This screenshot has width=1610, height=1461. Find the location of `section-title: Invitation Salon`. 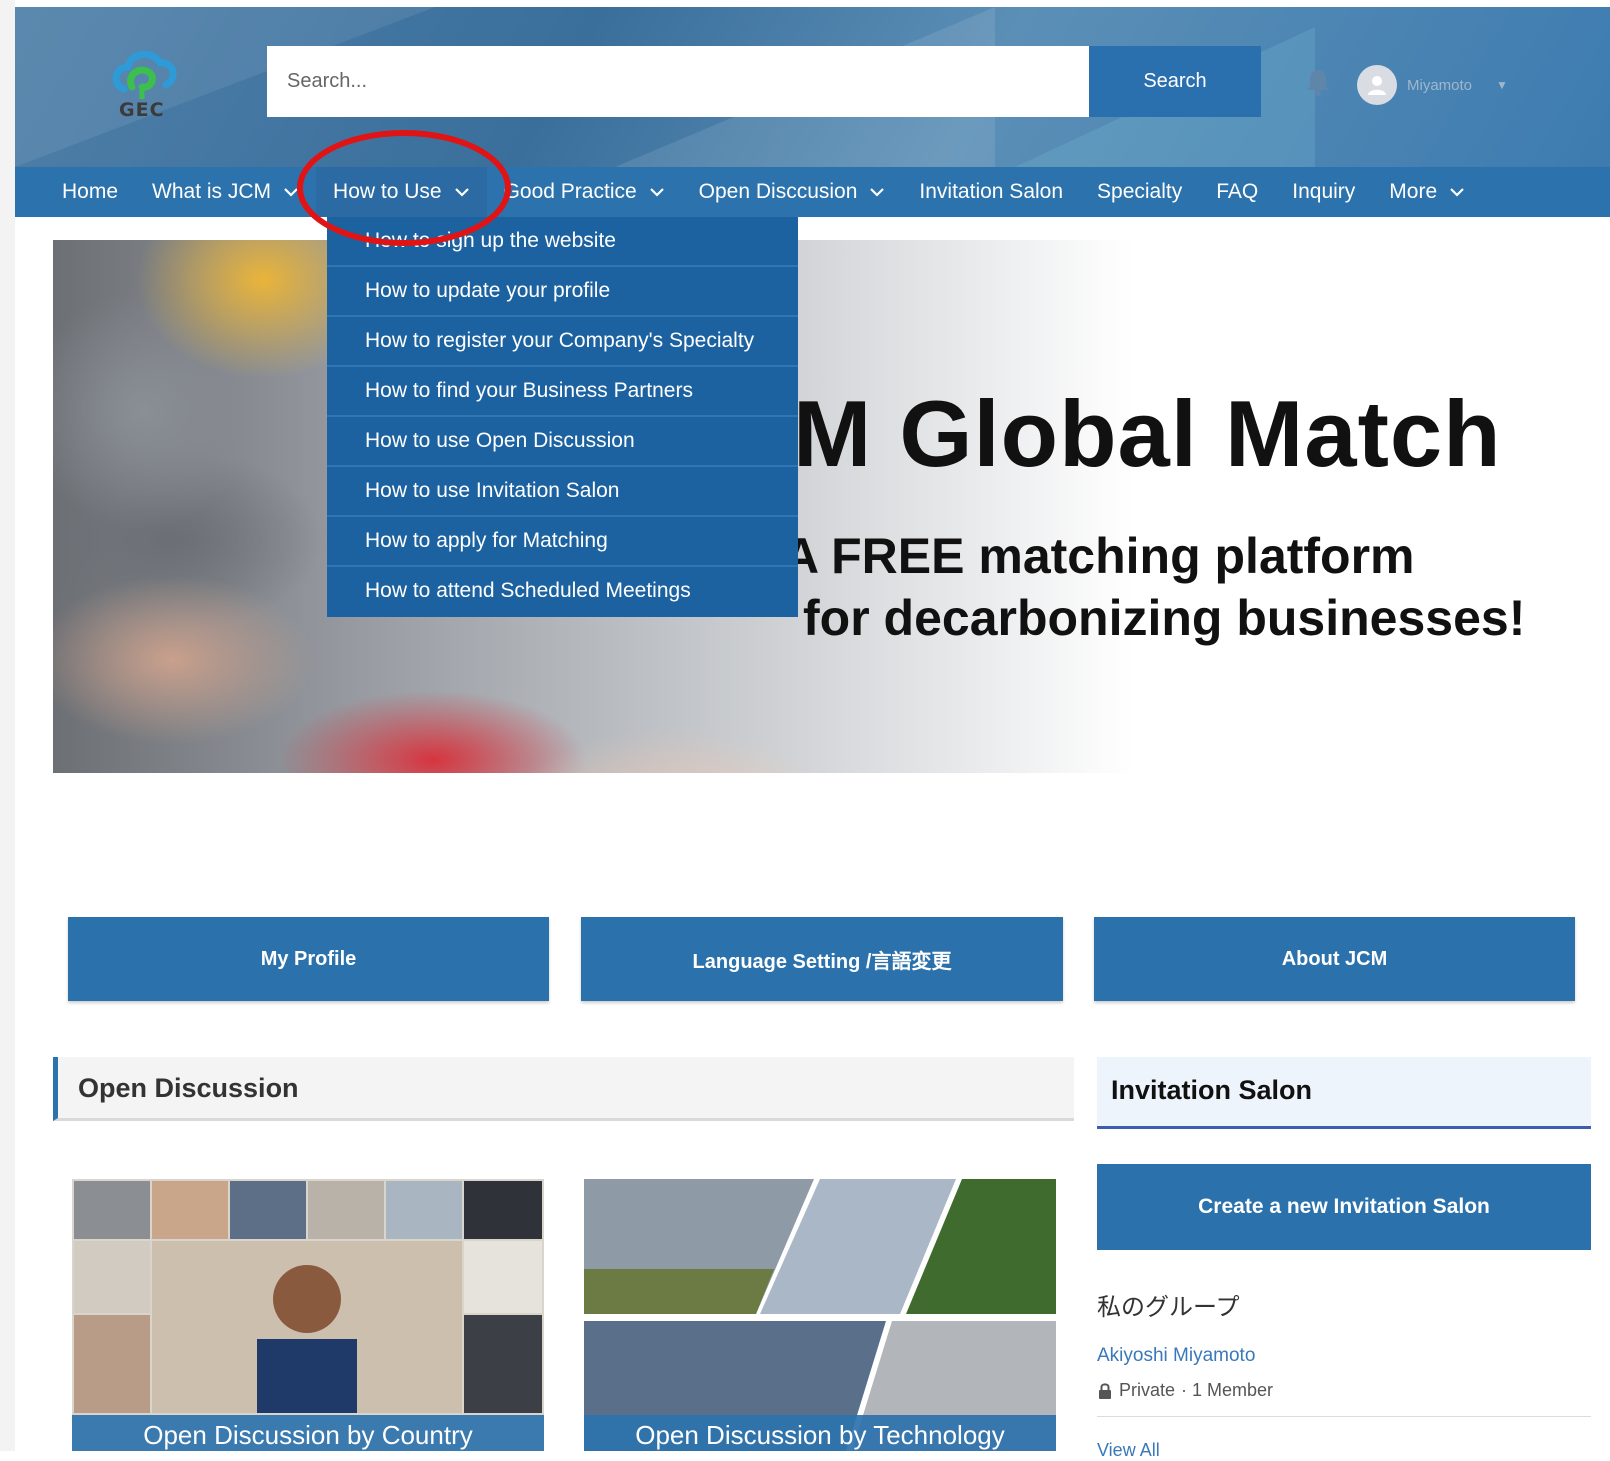

section-title: Invitation Salon is located at coordinates (1212, 1090).